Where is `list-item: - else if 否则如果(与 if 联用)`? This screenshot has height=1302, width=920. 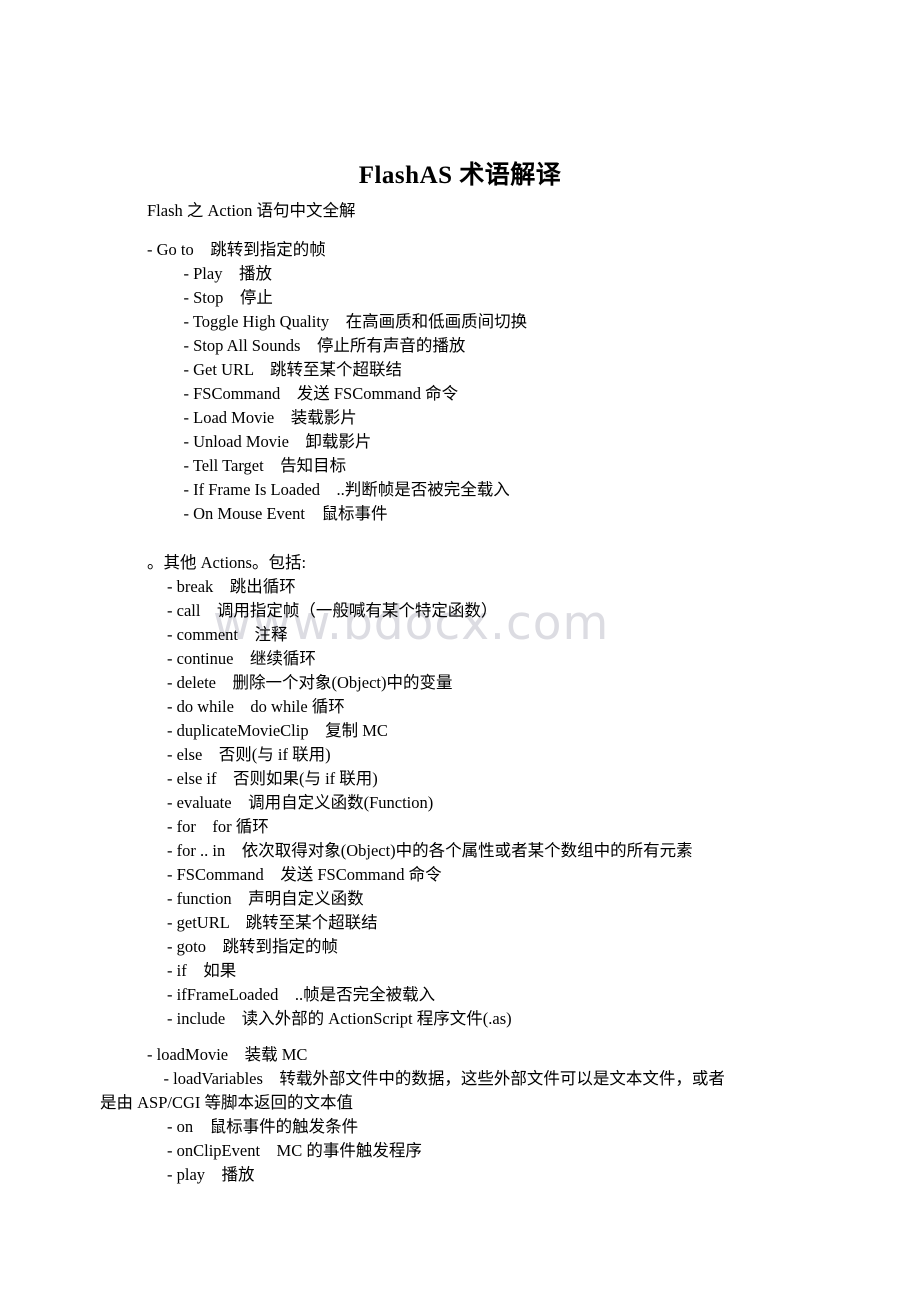
list-item: - else if 否则如果(与 if 联用) is located at coordinates (272, 778).